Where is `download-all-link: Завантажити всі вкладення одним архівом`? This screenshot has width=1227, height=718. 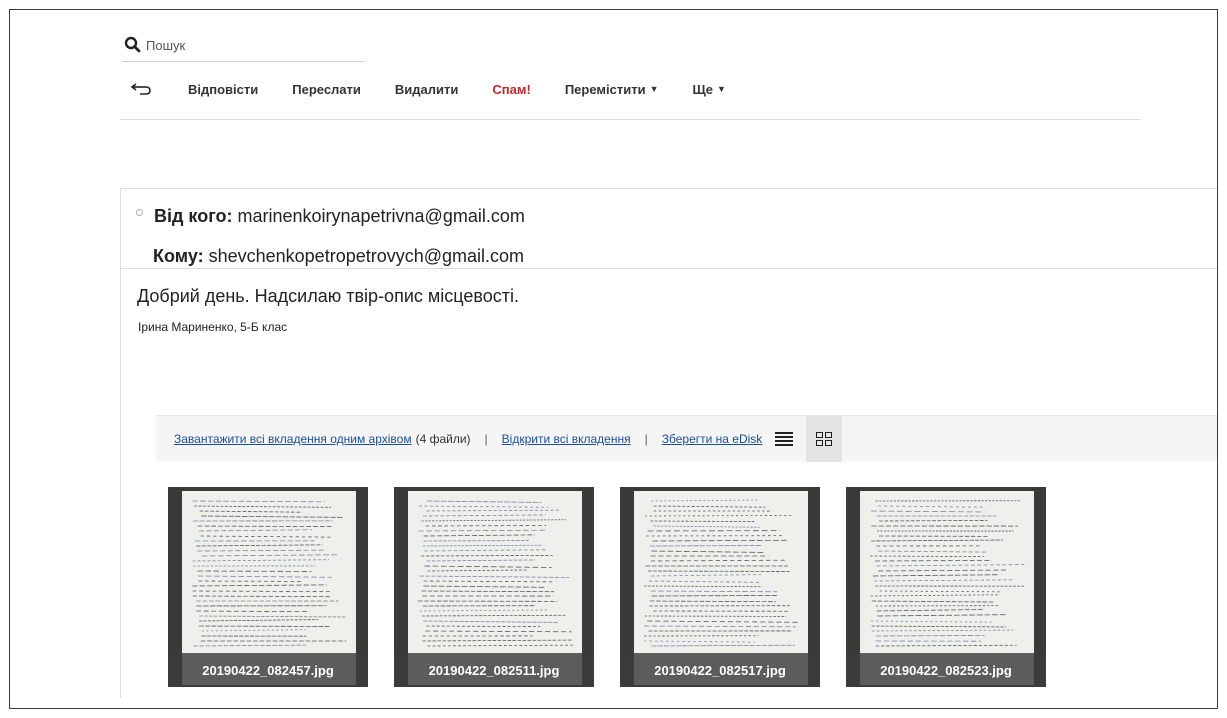
download-all-link: Завантажити всі вкладення одним архівом is located at coordinates (293, 439).